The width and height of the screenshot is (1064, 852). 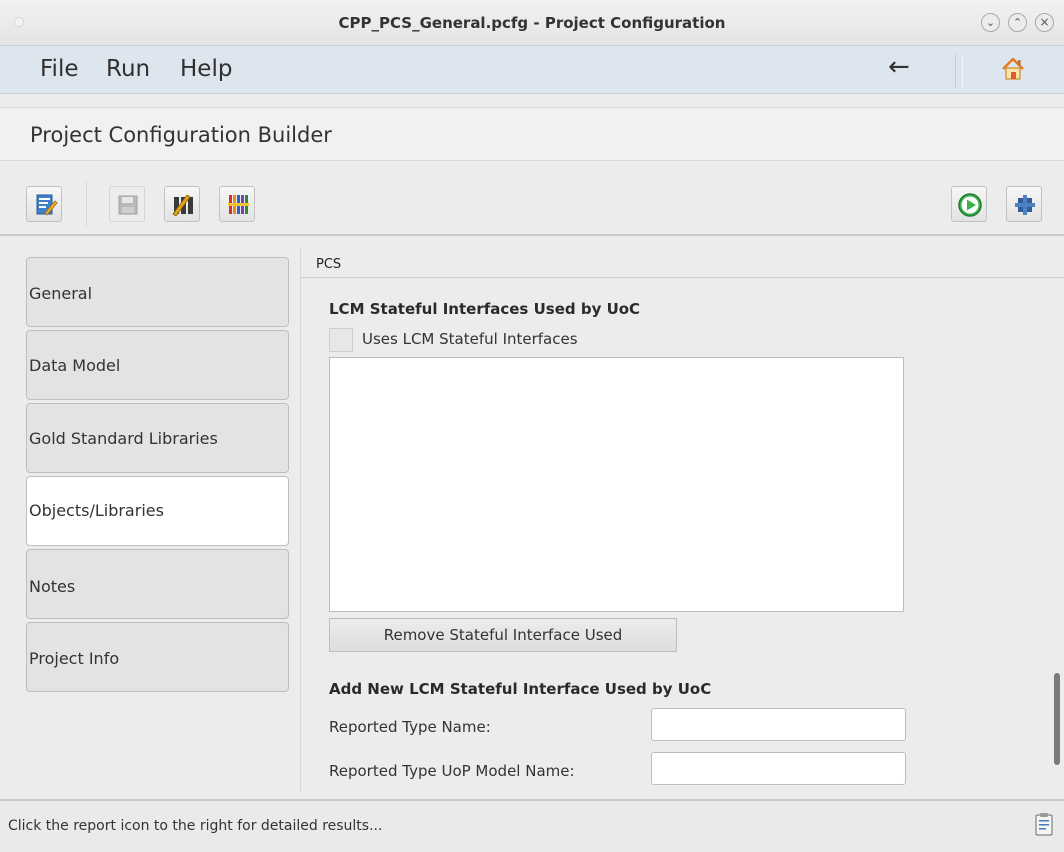 What do you see at coordinates (682, 263) in the screenshot?
I see `tab-pcs: PCS` at bounding box center [682, 263].